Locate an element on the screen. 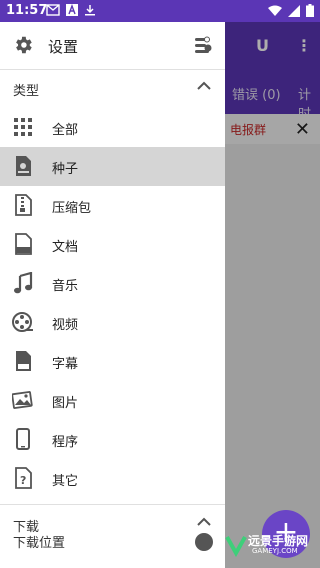 This screenshot has height=568, width=320. download-location-label: 下载位置 is located at coordinates (39, 541).